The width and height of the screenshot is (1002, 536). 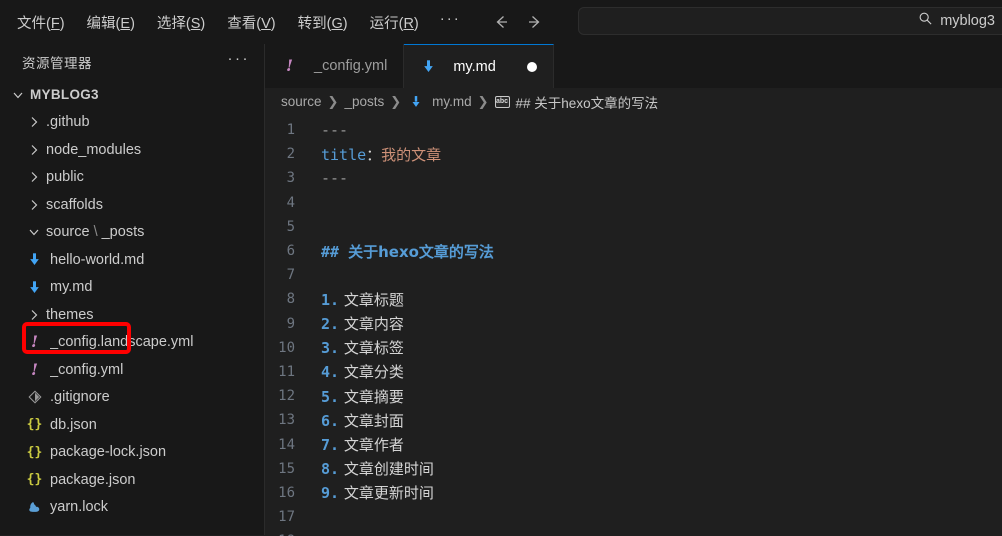 I want to click on code-line: 2 title：我的文章, so click(x=633, y=154).